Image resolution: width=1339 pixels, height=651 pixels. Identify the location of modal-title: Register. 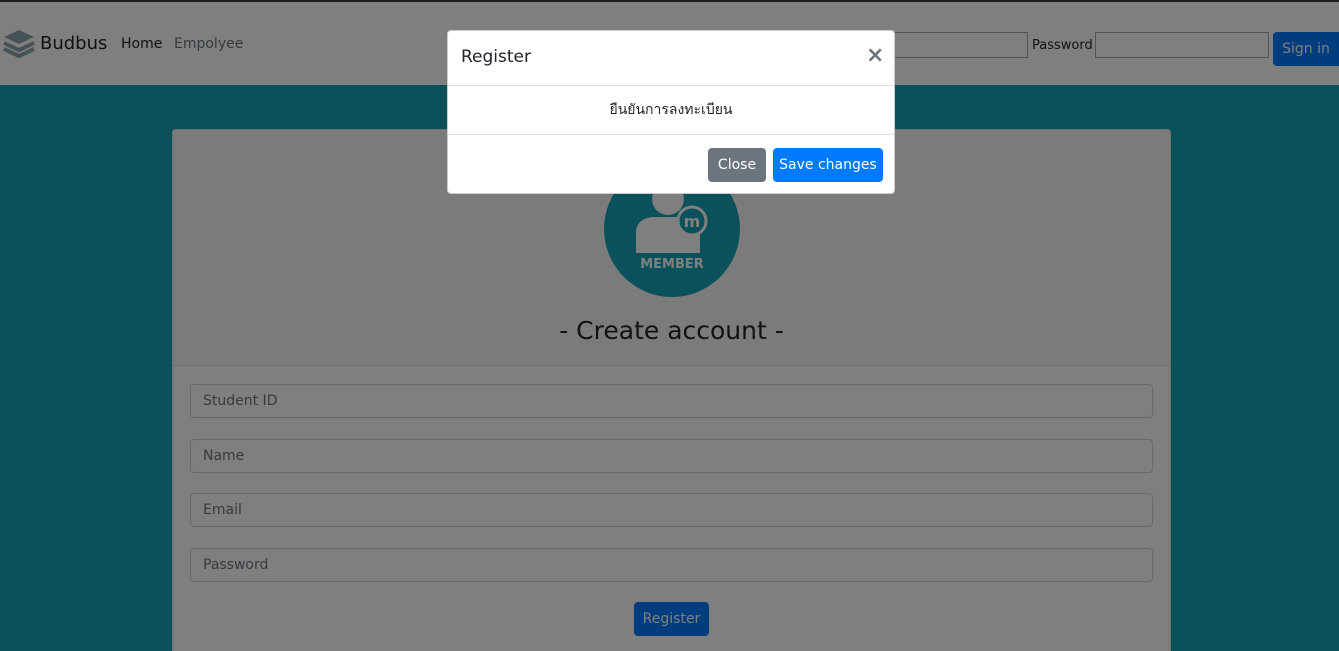
(496, 57).